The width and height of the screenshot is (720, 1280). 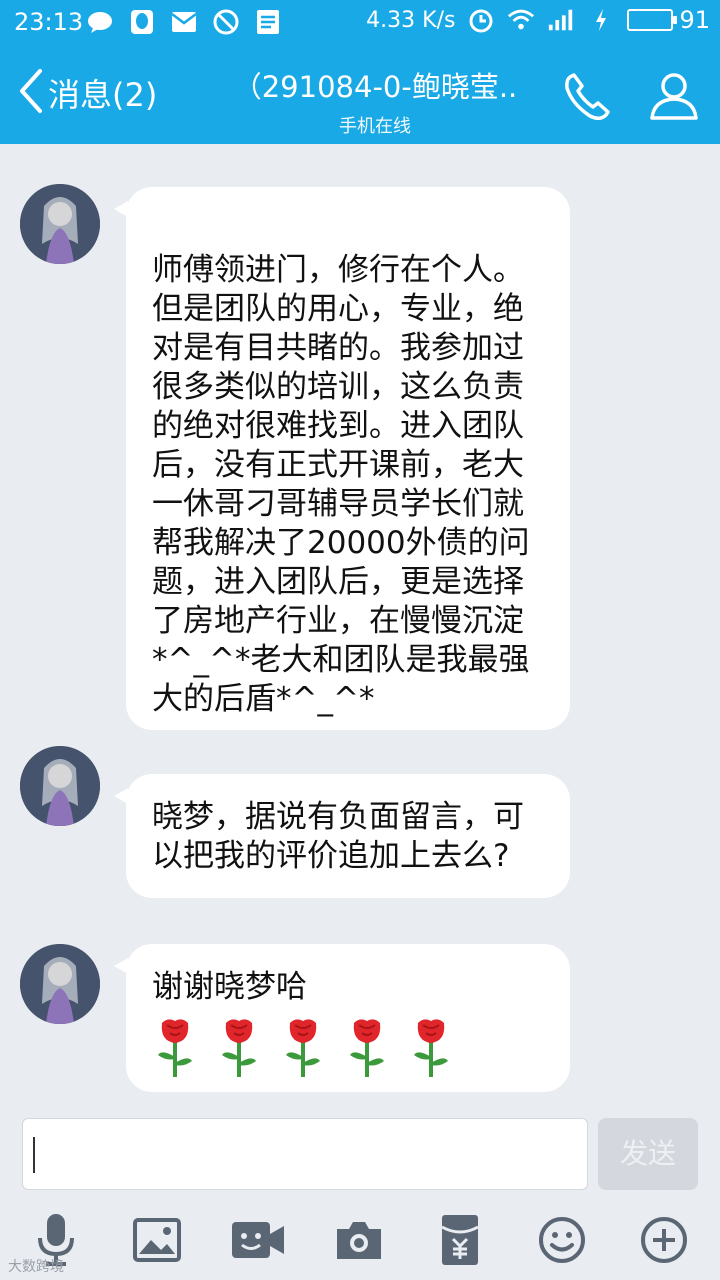 I want to click on profile-button, so click(x=674, y=96).